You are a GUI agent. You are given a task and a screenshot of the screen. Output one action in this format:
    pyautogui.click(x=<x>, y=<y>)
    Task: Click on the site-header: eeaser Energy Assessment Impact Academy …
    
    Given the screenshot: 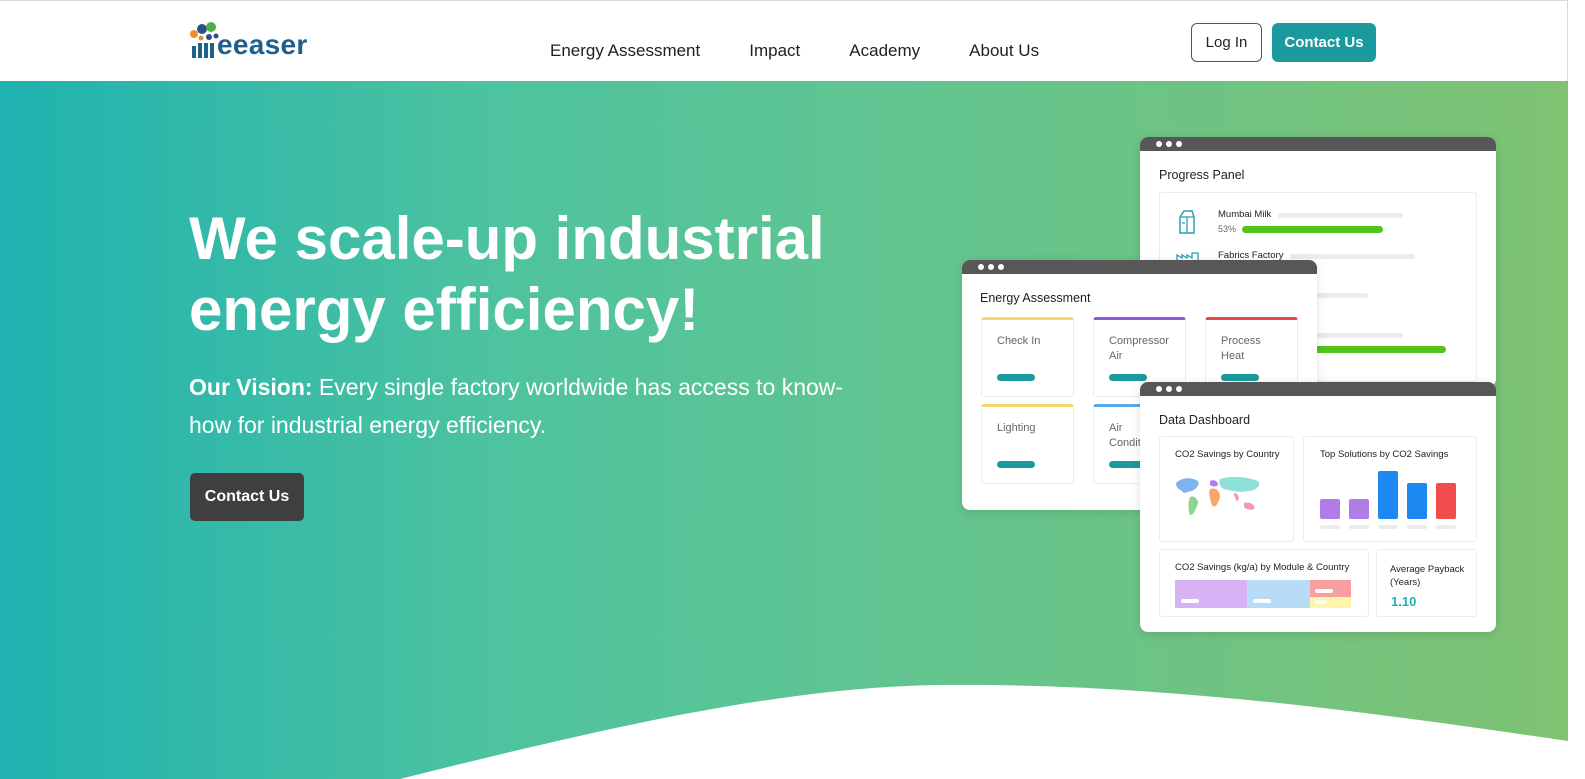 What is the action you would take?
    pyautogui.click(x=784, y=40)
    